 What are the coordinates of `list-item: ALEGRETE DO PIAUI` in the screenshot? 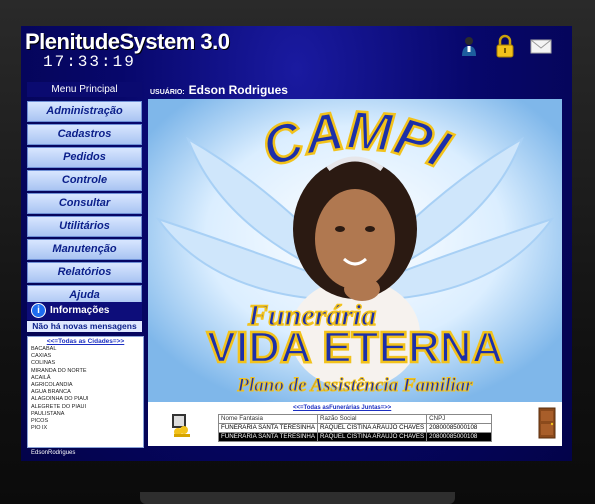 It's located at (87, 407).